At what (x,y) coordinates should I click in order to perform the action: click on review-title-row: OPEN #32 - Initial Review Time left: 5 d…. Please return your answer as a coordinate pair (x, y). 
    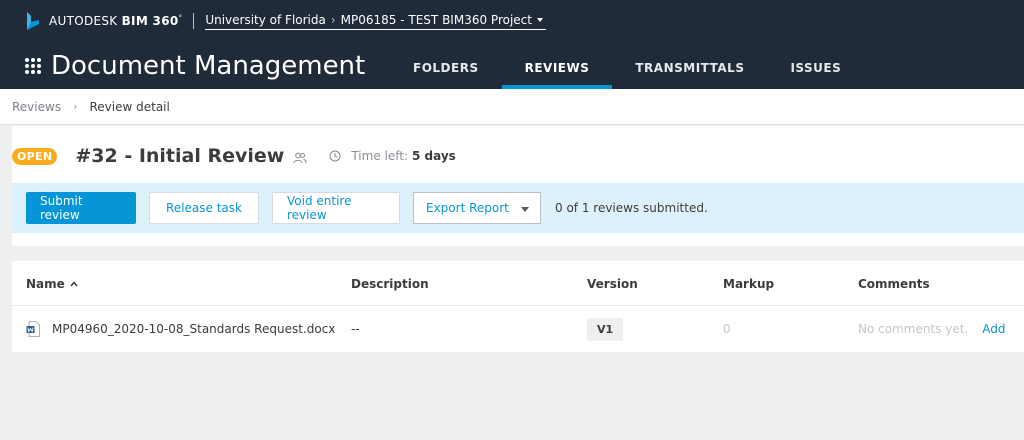
    Looking at the image, I should click on (234, 156).